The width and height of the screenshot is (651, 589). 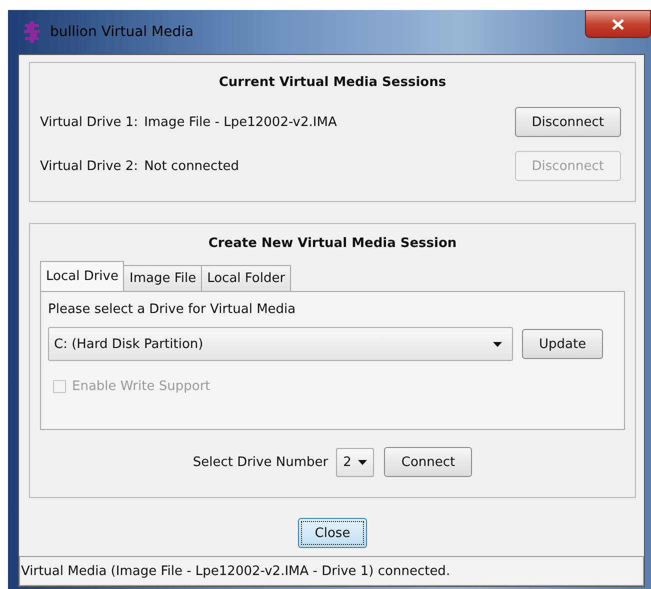 I want to click on status-bar: Virtual Media (Image File - Lpe12002-v2.IMA - Drive 1) connected., so click(x=331, y=571).